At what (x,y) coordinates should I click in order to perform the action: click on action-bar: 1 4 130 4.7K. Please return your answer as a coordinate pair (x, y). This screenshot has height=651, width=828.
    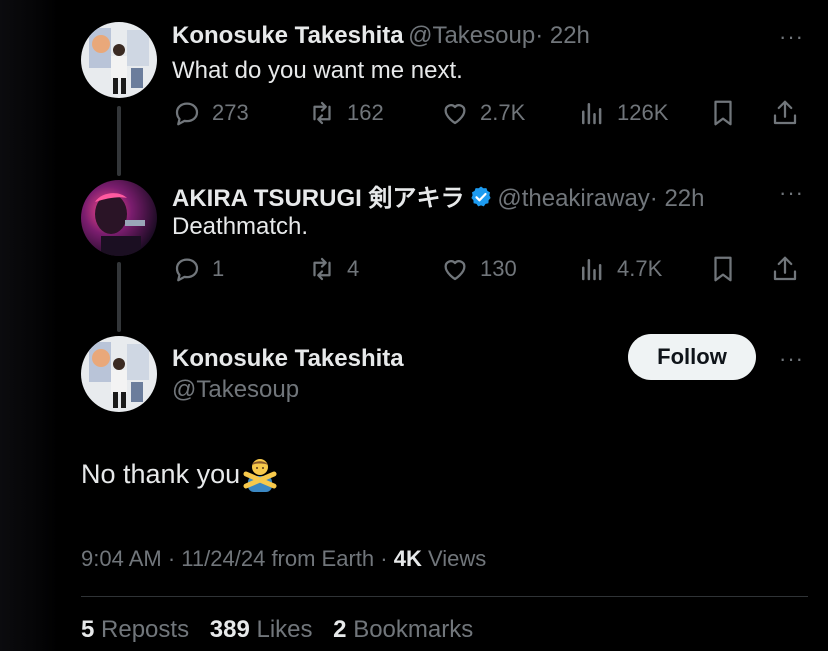
    Looking at the image, I should click on (492, 272).